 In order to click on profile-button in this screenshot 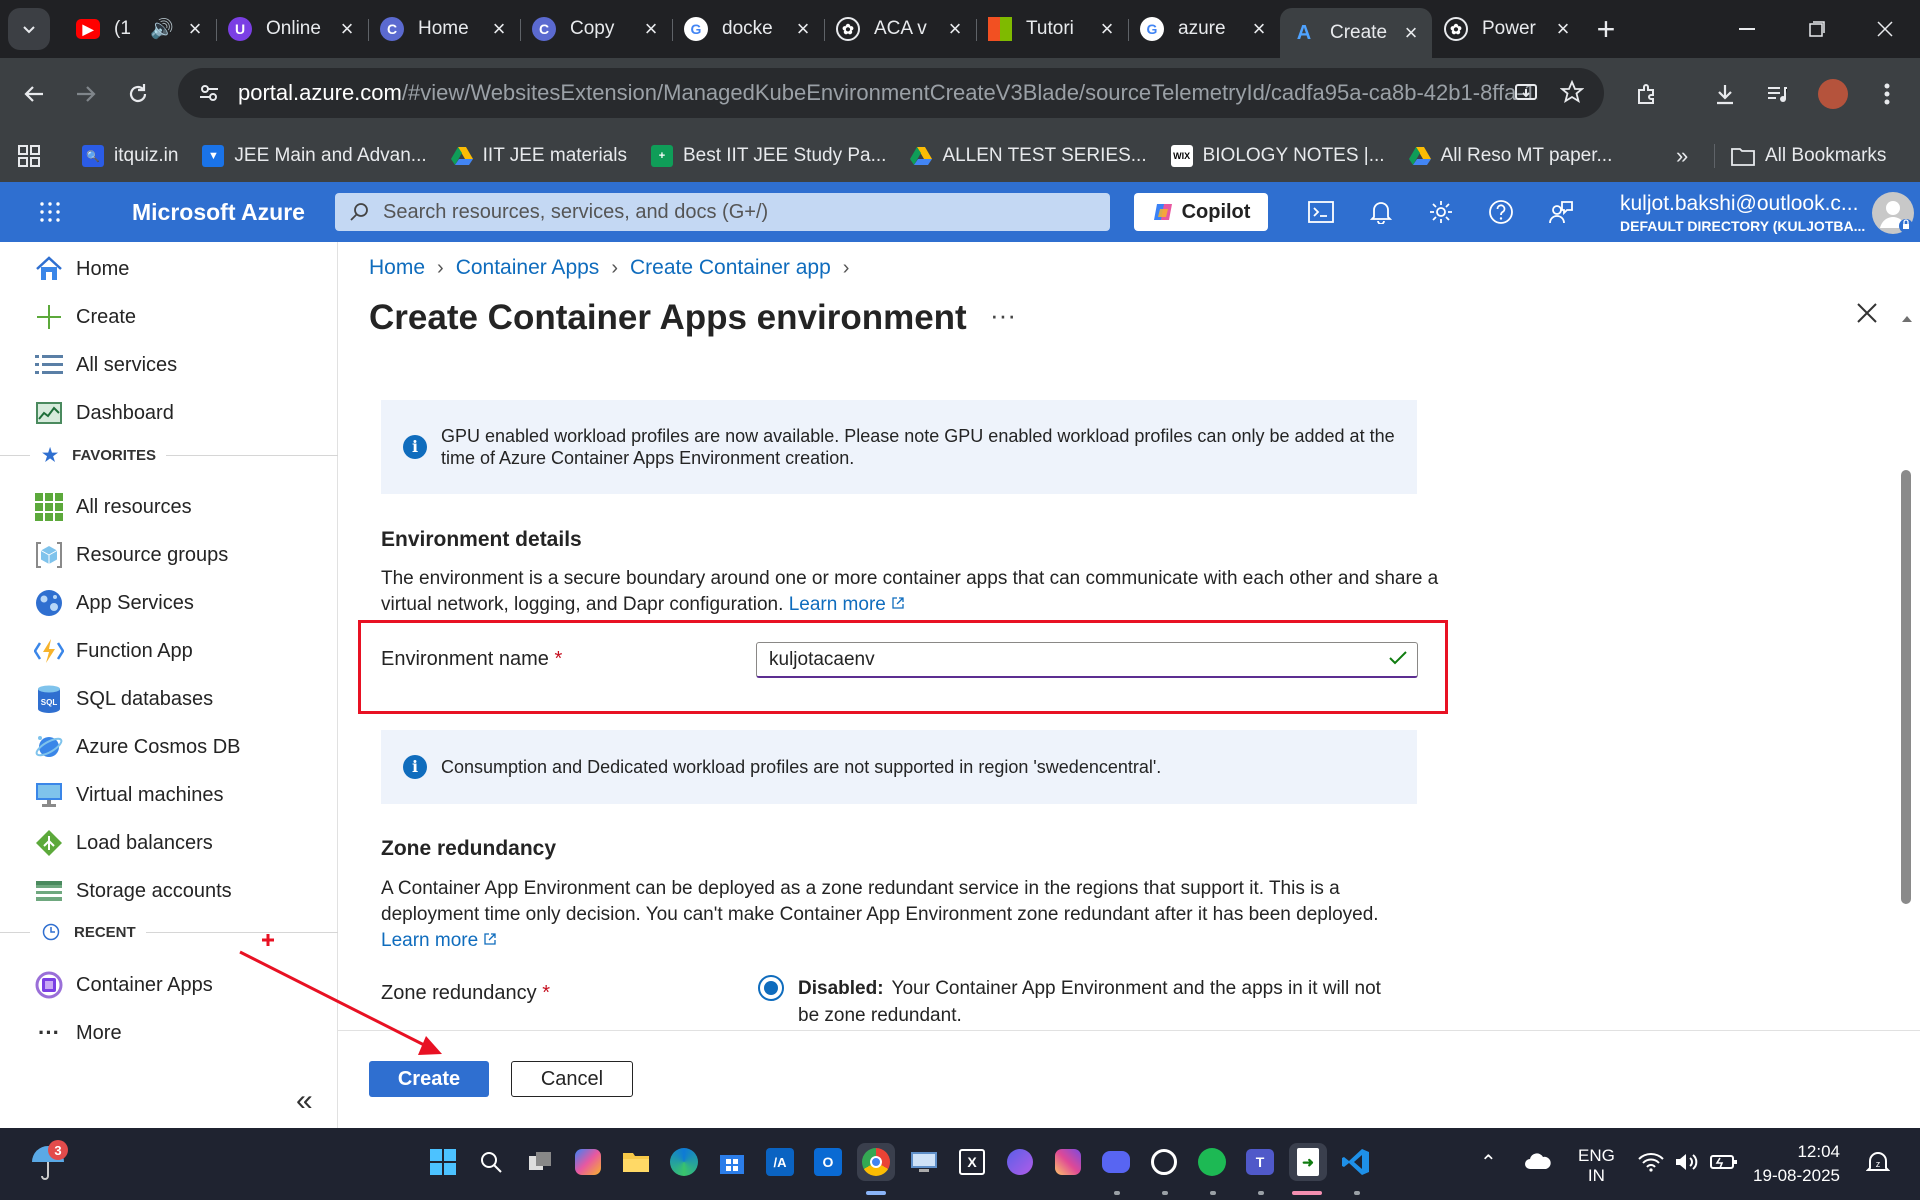, I will do `click(1833, 94)`.